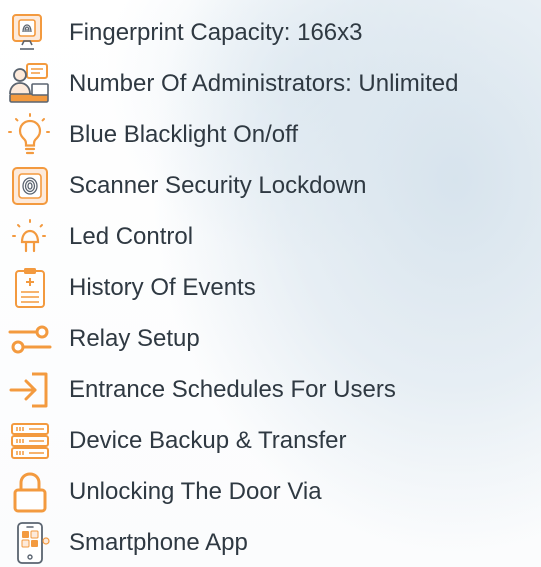 The width and height of the screenshot is (541, 567). Describe the element at coordinates (270, 339) in the screenshot. I see `feature-item-relay-setup: Relay Setup` at that location.